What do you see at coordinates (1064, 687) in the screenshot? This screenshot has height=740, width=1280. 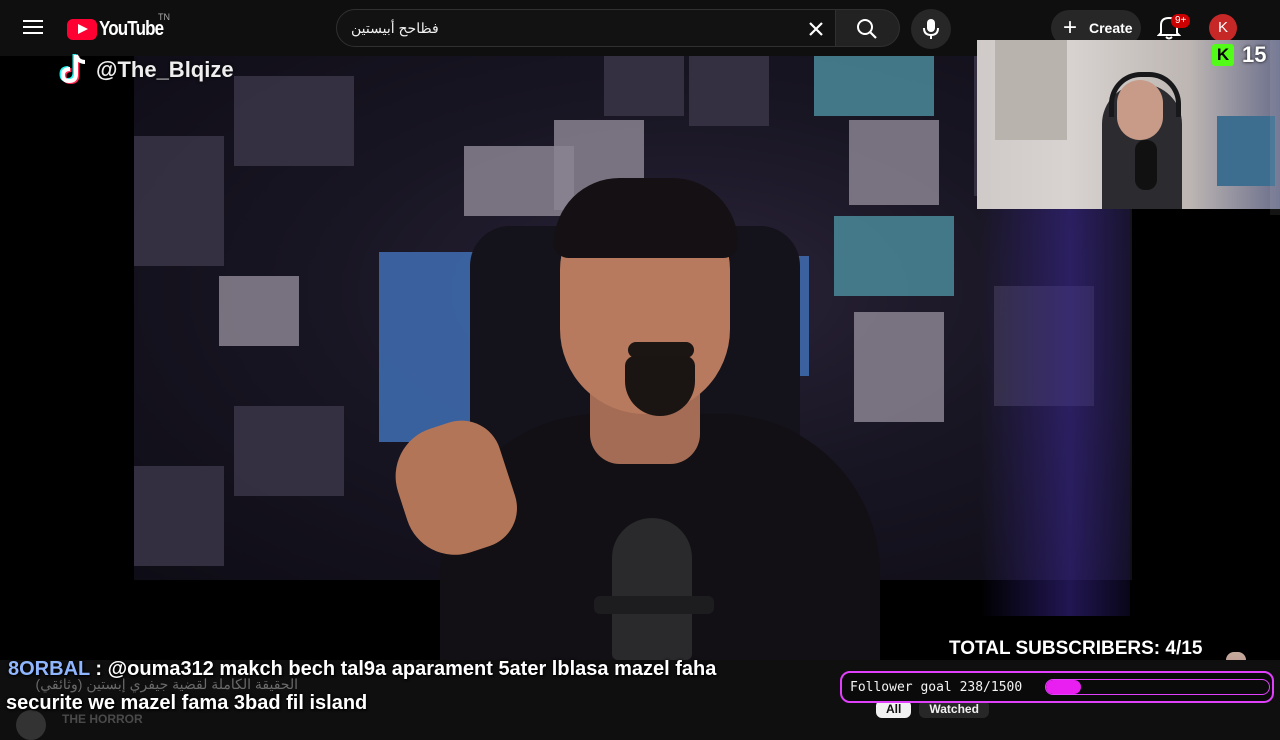 I see `follower-goal-fill` at bounding box center [1064, 687].